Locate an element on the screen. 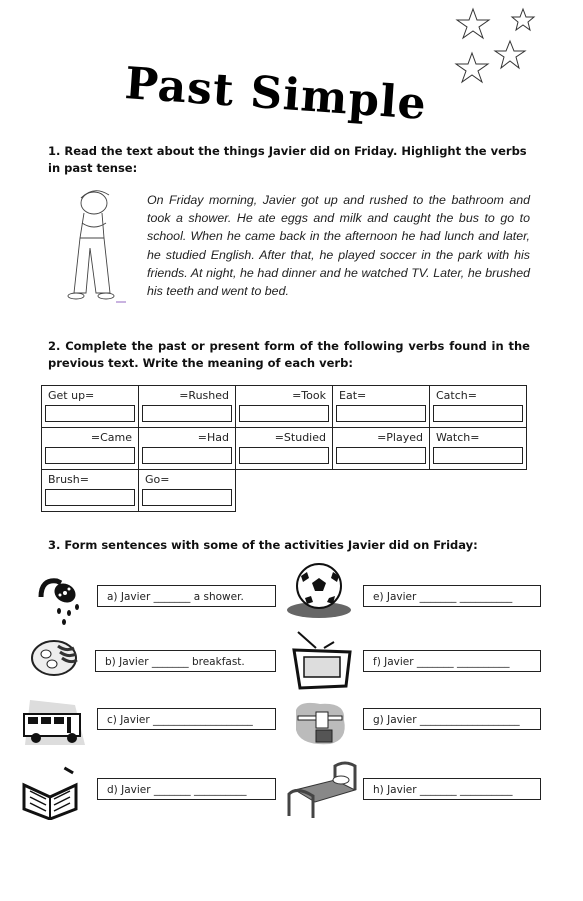 The image size is (583, 901). verb-cell: =Played is located at coordinates (381, 448).